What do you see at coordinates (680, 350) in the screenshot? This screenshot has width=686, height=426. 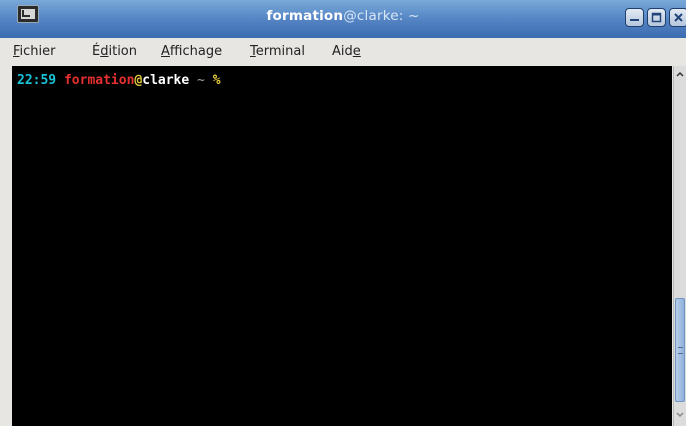 I see `scroll-thumb` at bounding box center [680, 350].